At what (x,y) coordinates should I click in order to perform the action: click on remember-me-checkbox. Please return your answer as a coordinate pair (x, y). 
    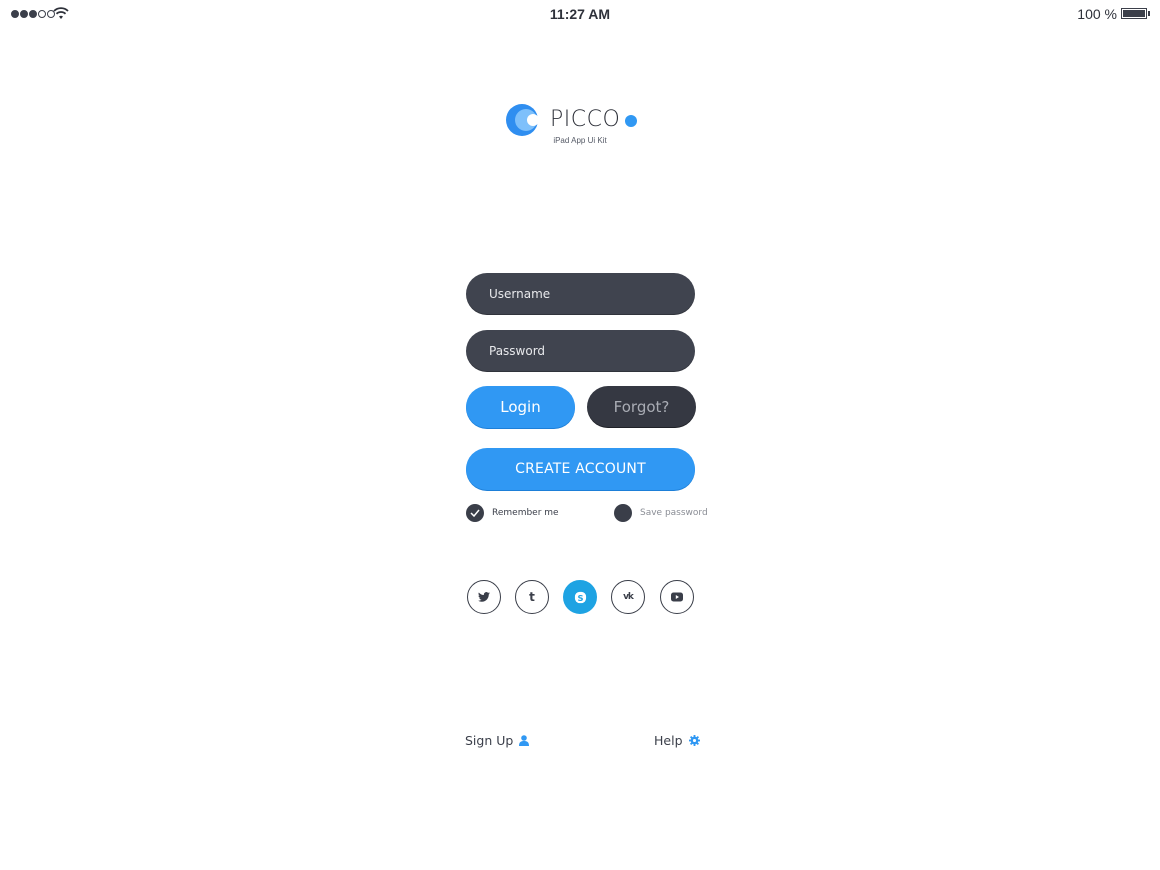
    Looking at the image, I should click on (475, 513).